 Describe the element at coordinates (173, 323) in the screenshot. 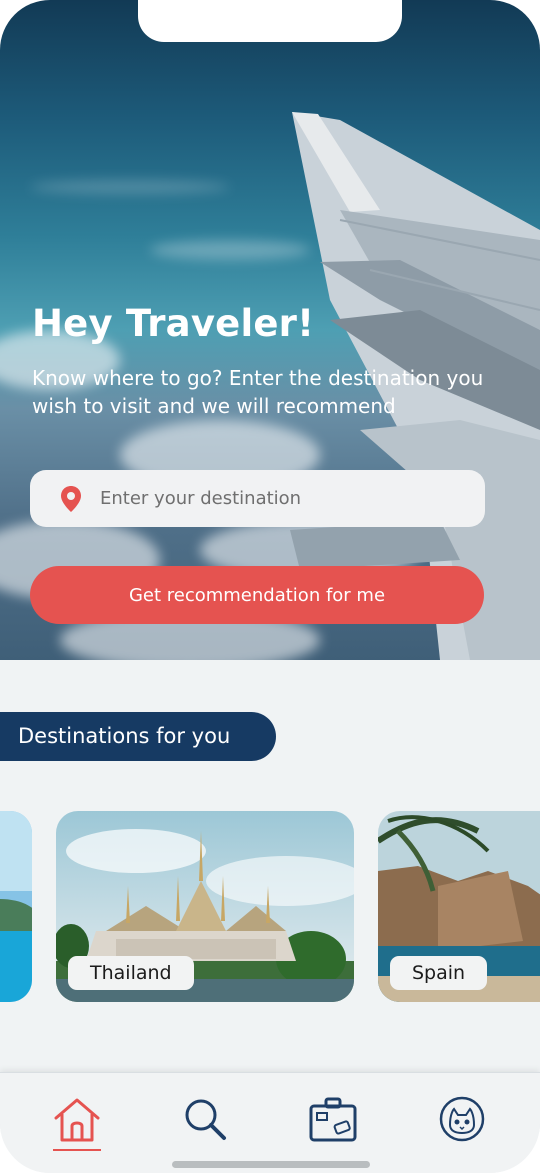

I see `hero-title: Hey Traveler!` at that location.